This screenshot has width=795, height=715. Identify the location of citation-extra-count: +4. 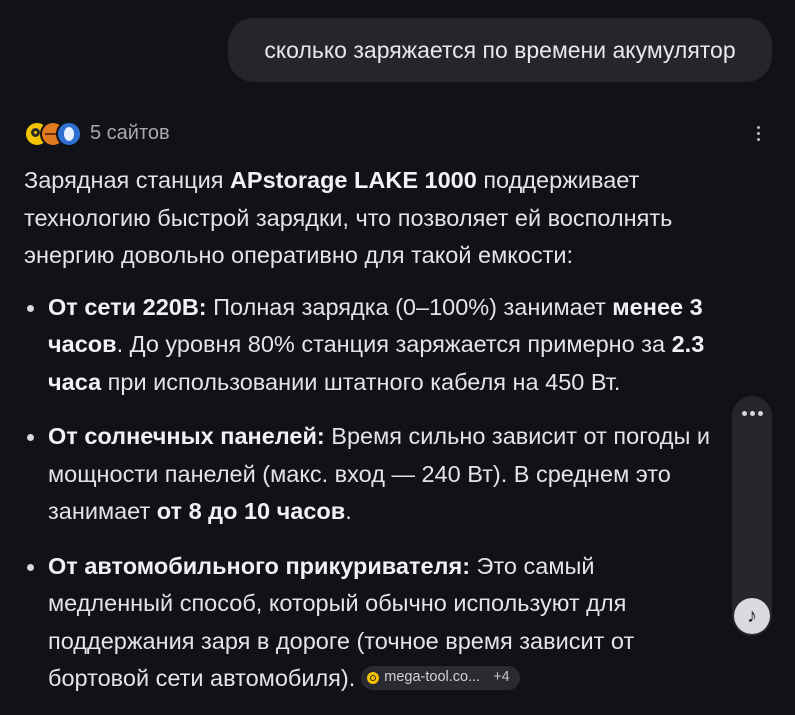
(501, 677).